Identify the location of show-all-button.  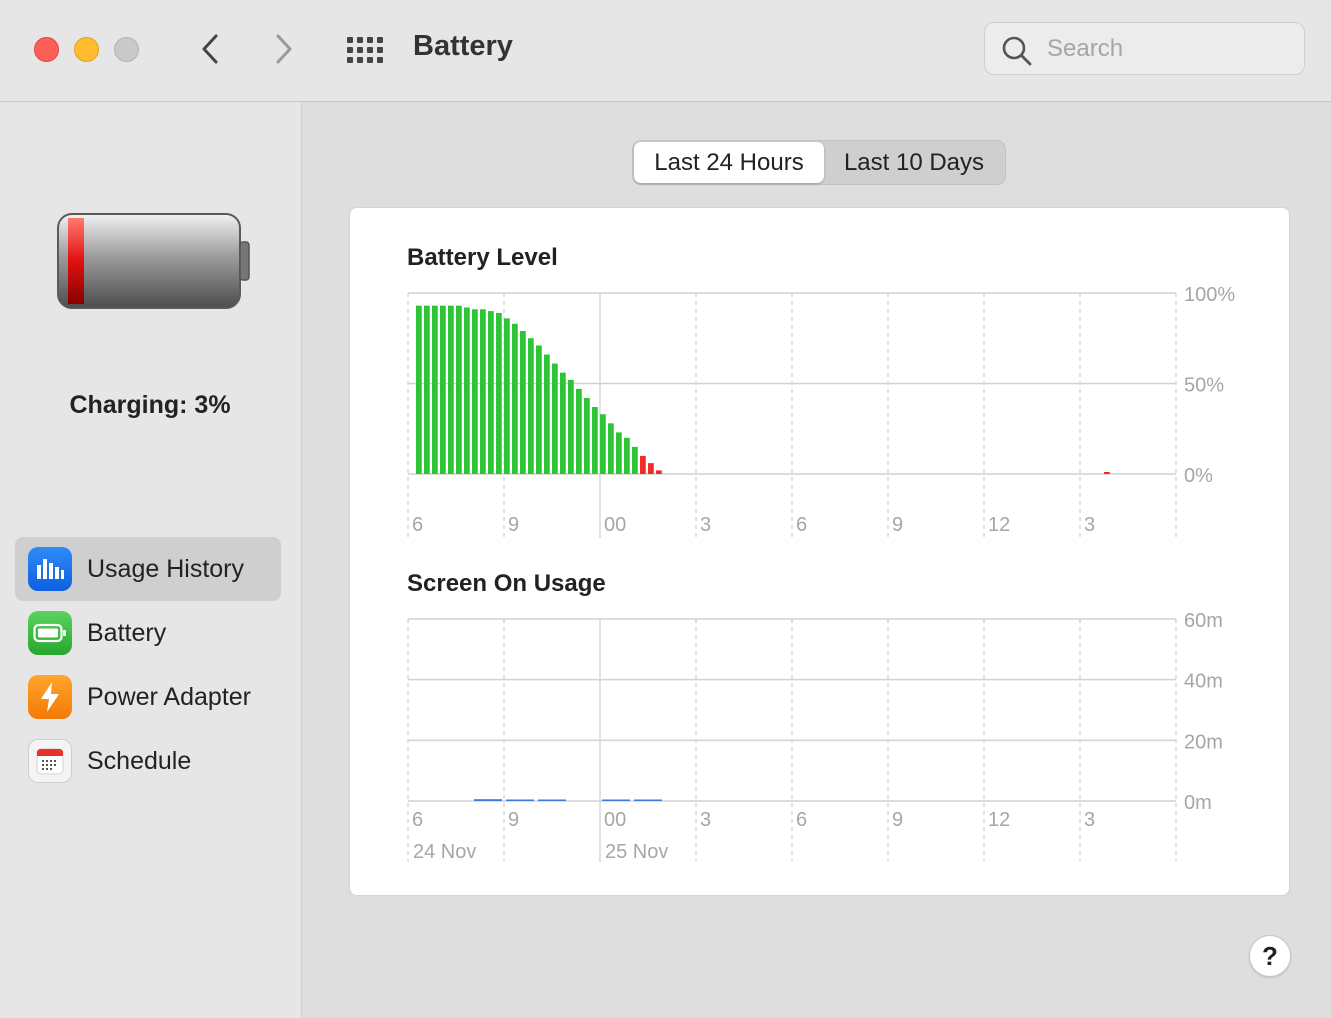
(365, 50).